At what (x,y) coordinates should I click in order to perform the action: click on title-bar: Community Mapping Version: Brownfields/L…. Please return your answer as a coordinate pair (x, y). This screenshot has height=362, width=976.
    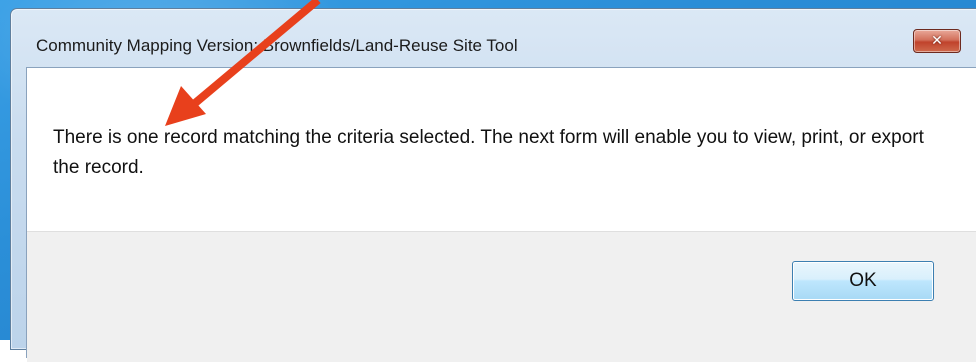
    Looking at the image, I should click on (493, 32).